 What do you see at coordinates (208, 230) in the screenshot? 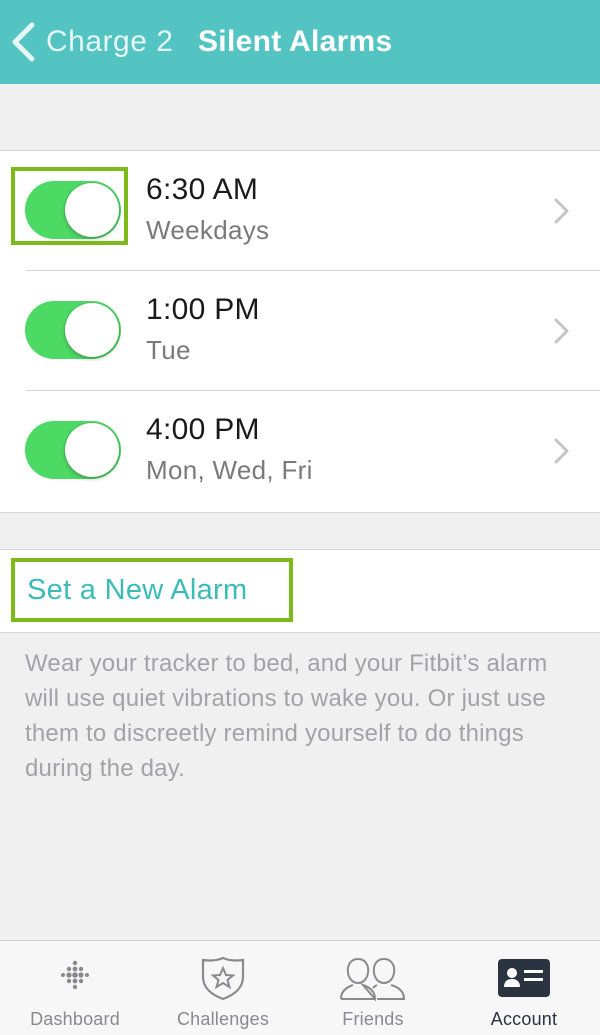
I see `alarm-days: Weekdays` at bounding box center [208, 230].